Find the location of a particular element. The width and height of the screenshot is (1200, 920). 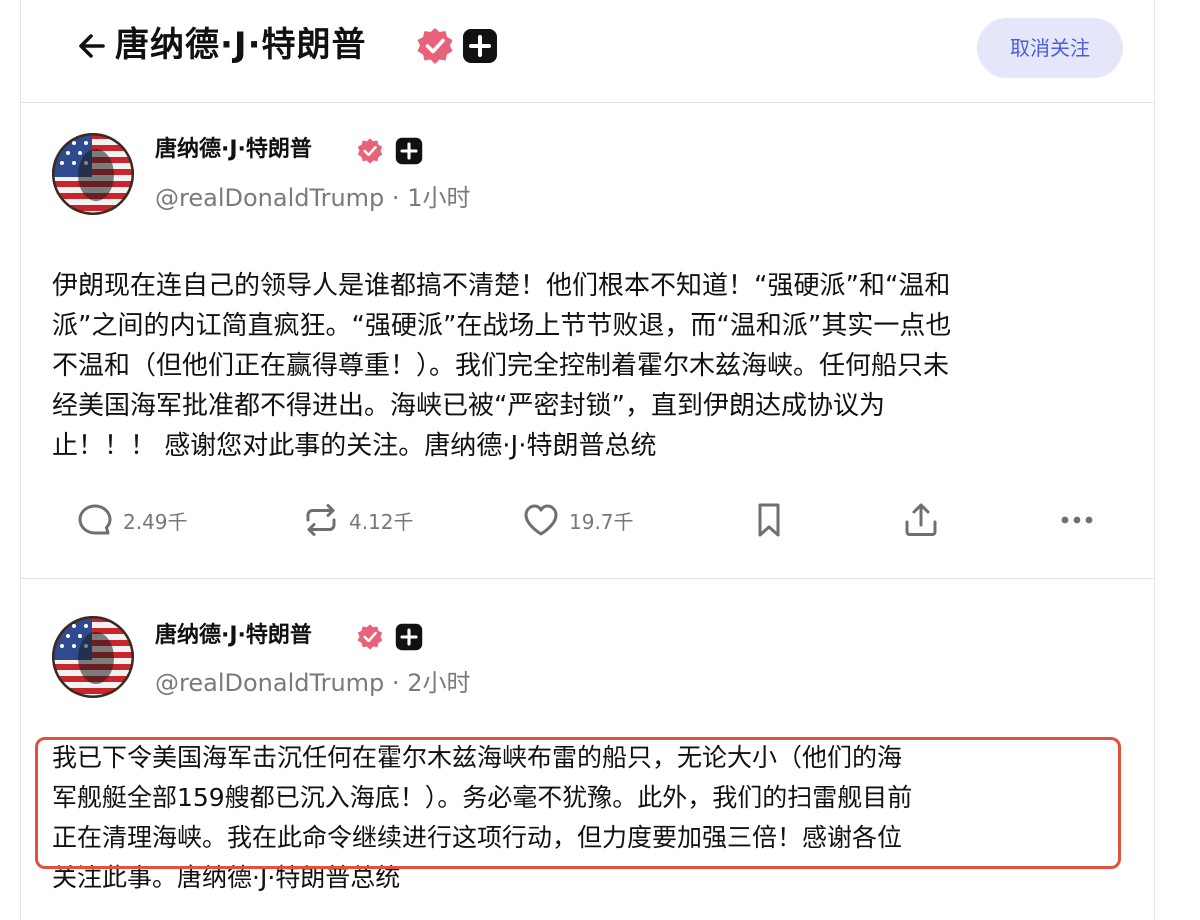

reply-icon is located at coordinates (95, 520).